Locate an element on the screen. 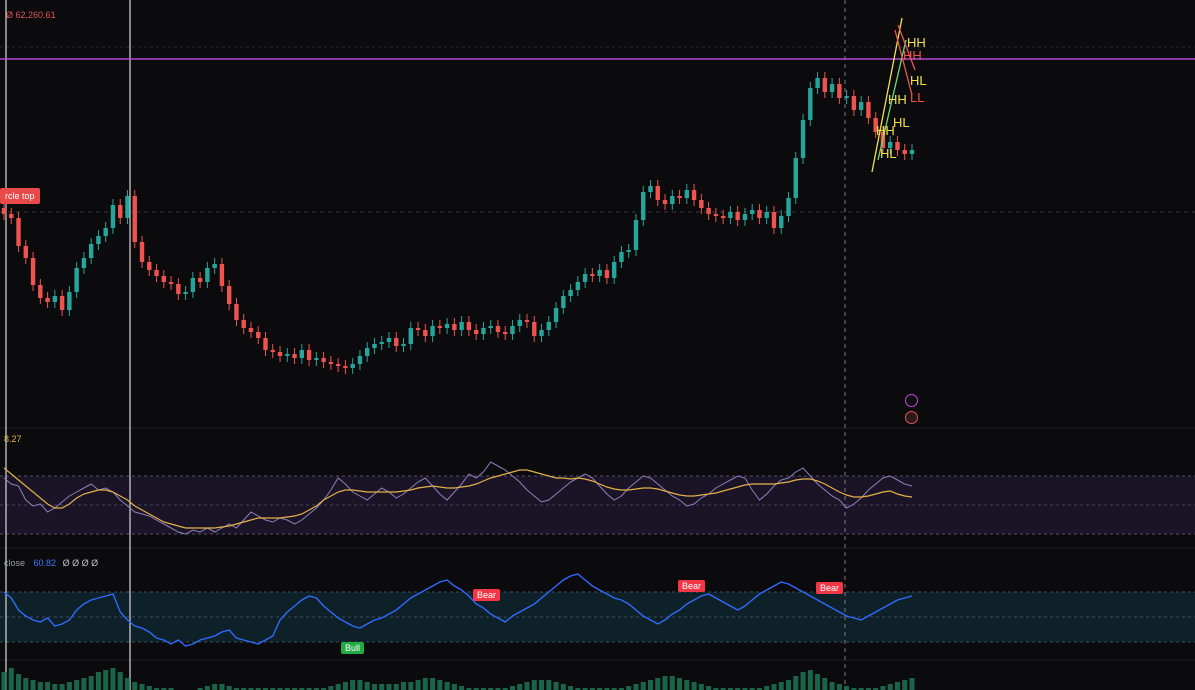 The image size is (1195, 690). rsi-value-label: 8.27 is located at coordinates (13, 439).